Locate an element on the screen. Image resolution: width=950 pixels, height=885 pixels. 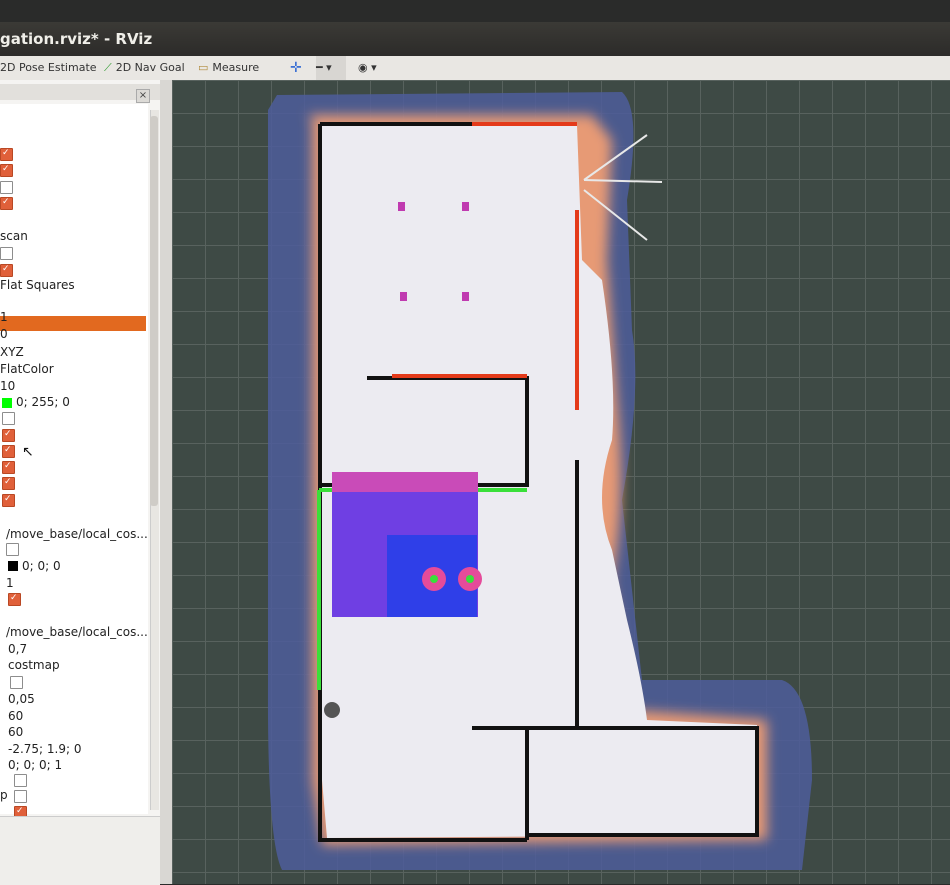
color-transformer-value: FlatColor is located at coordinates (27, 369).